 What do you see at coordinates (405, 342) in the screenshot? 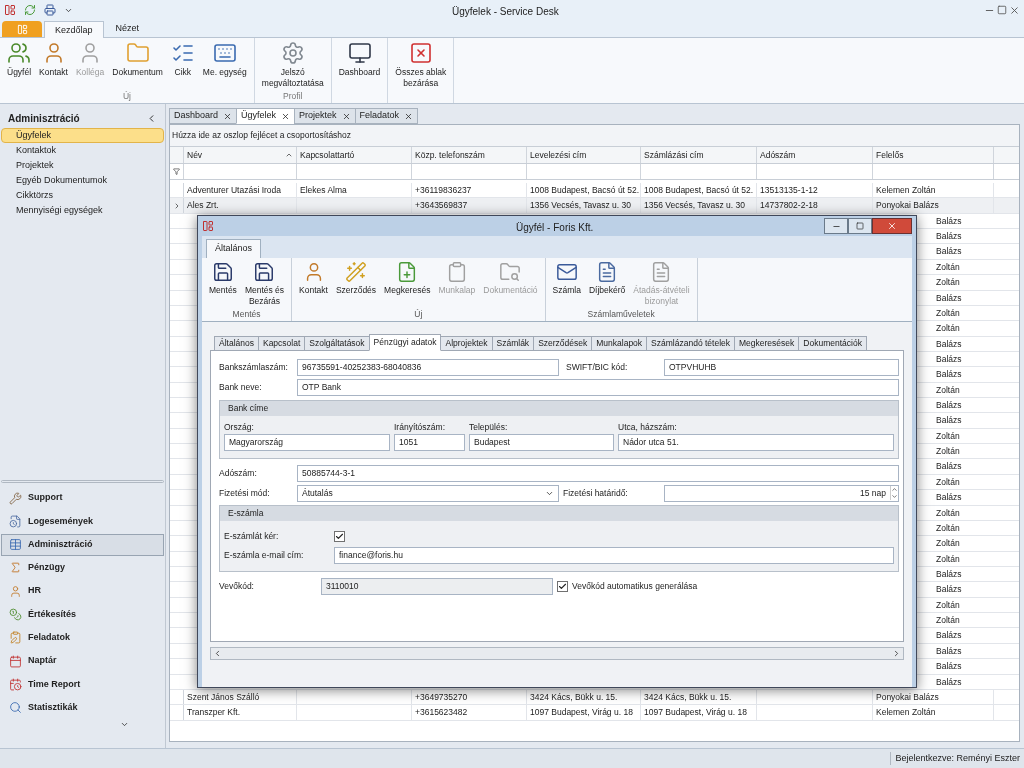
I see `tab: Pénzügyi adatok` at bounding box center [405, 342].